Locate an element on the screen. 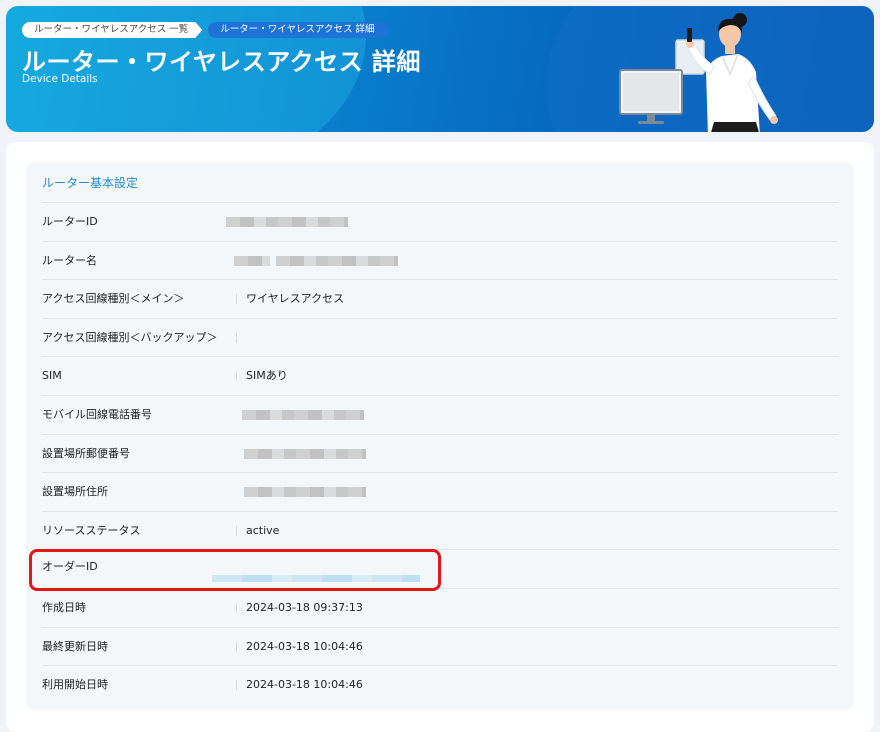 The image size is (880, 732). detail-row-access-main: アクセス回線種別＜メイン＞ ワイヤレスアクセス is located at coordinates (440, 298).